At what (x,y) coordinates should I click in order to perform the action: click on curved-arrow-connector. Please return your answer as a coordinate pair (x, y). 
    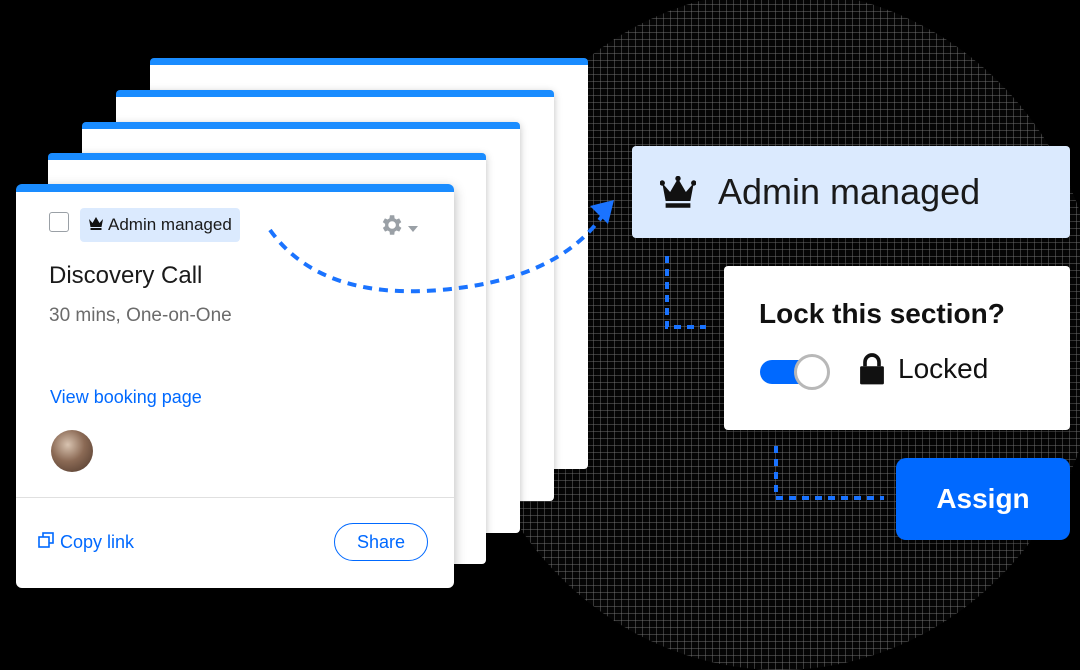
    Looking at the image, I should click on (437, 252).